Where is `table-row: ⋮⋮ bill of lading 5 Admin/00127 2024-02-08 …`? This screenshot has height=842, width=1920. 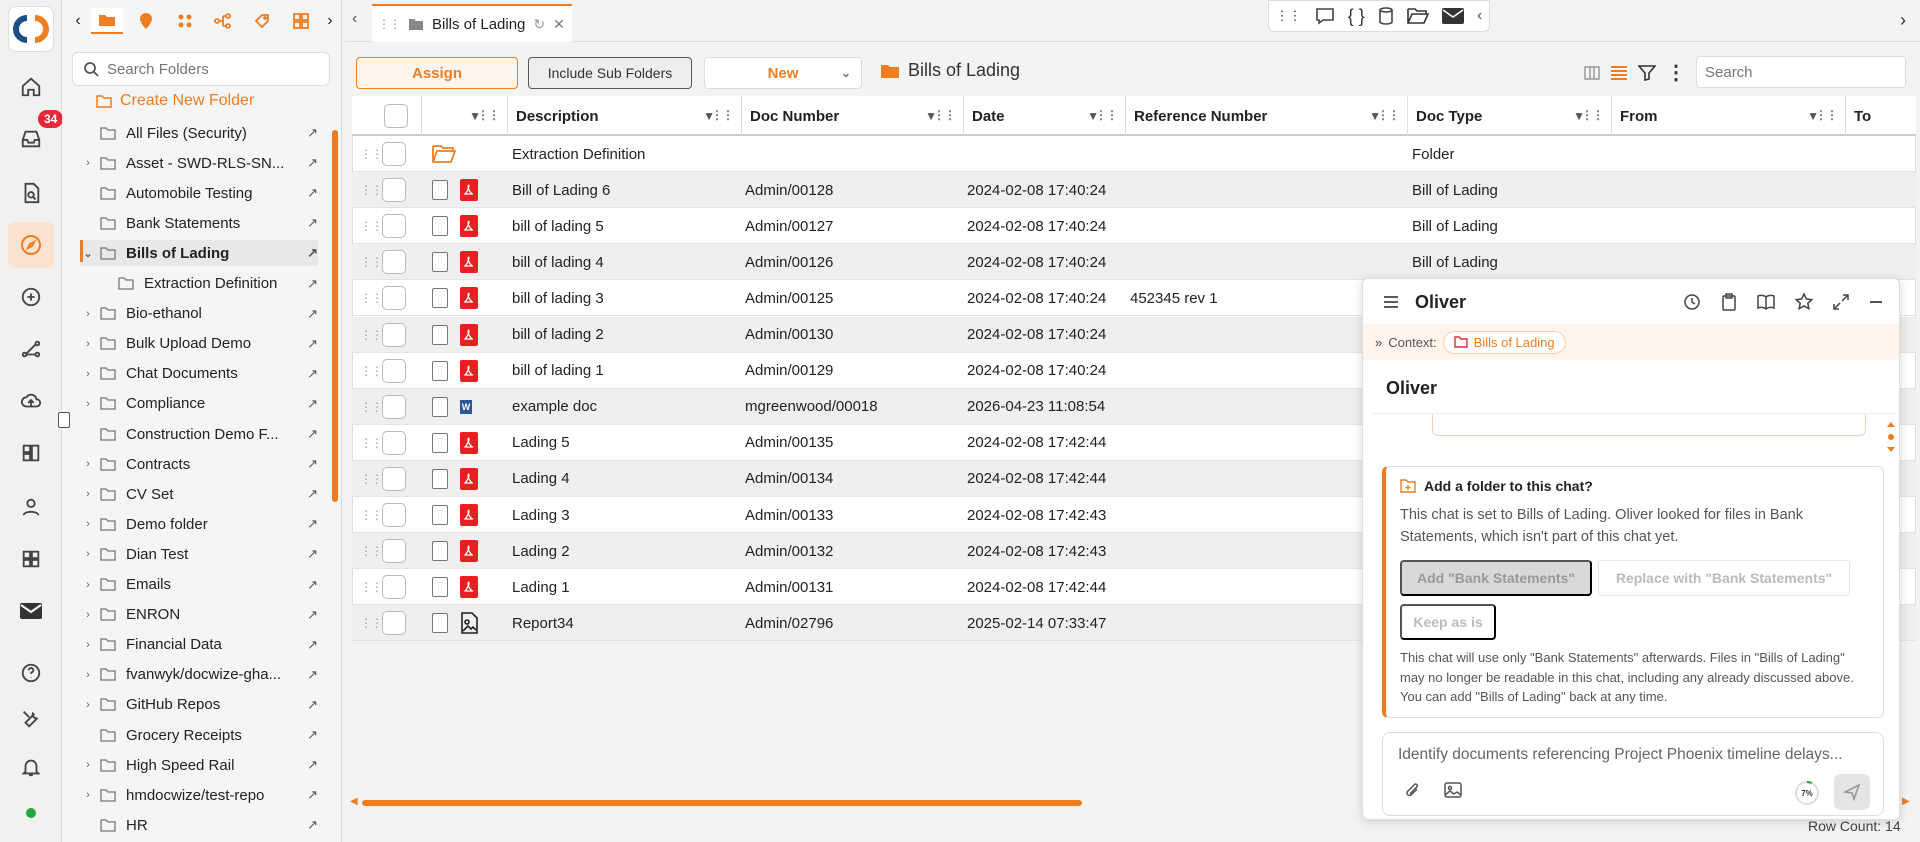 table-row: ⋮⋮ bill of lading 5 Admin/00127 2024-02-08 … is located at coordinates (1134, 226).